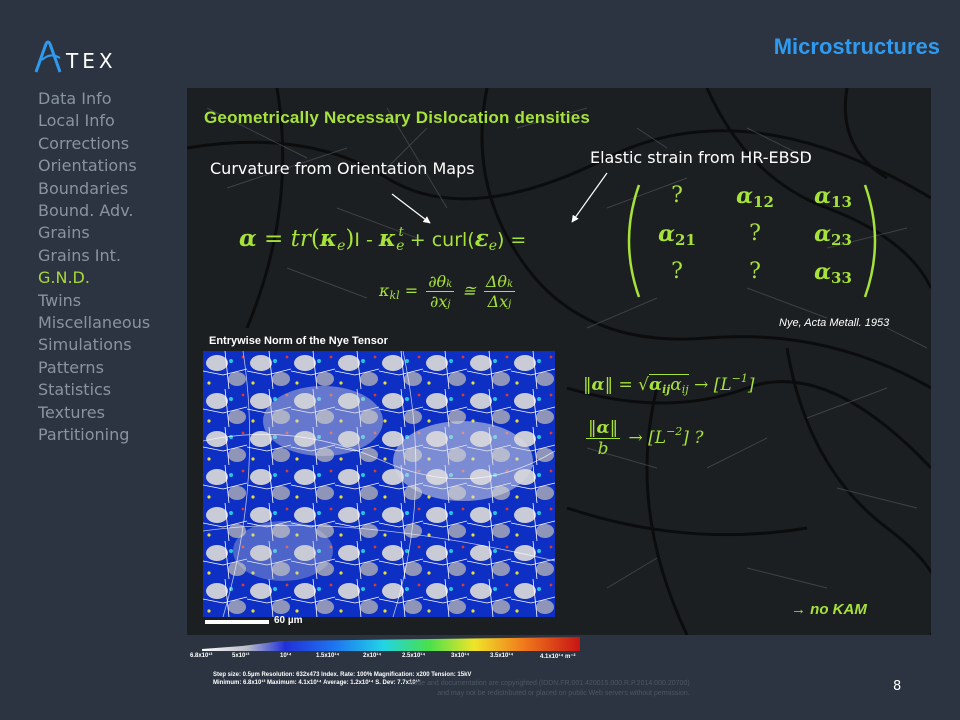 This screenshot has width=960, height=720. What do you see at coordinates (94, 256) in the screenshot?
I see `sidebar-item-grains-int: Grains Int.` at bounding box center [94, 256].